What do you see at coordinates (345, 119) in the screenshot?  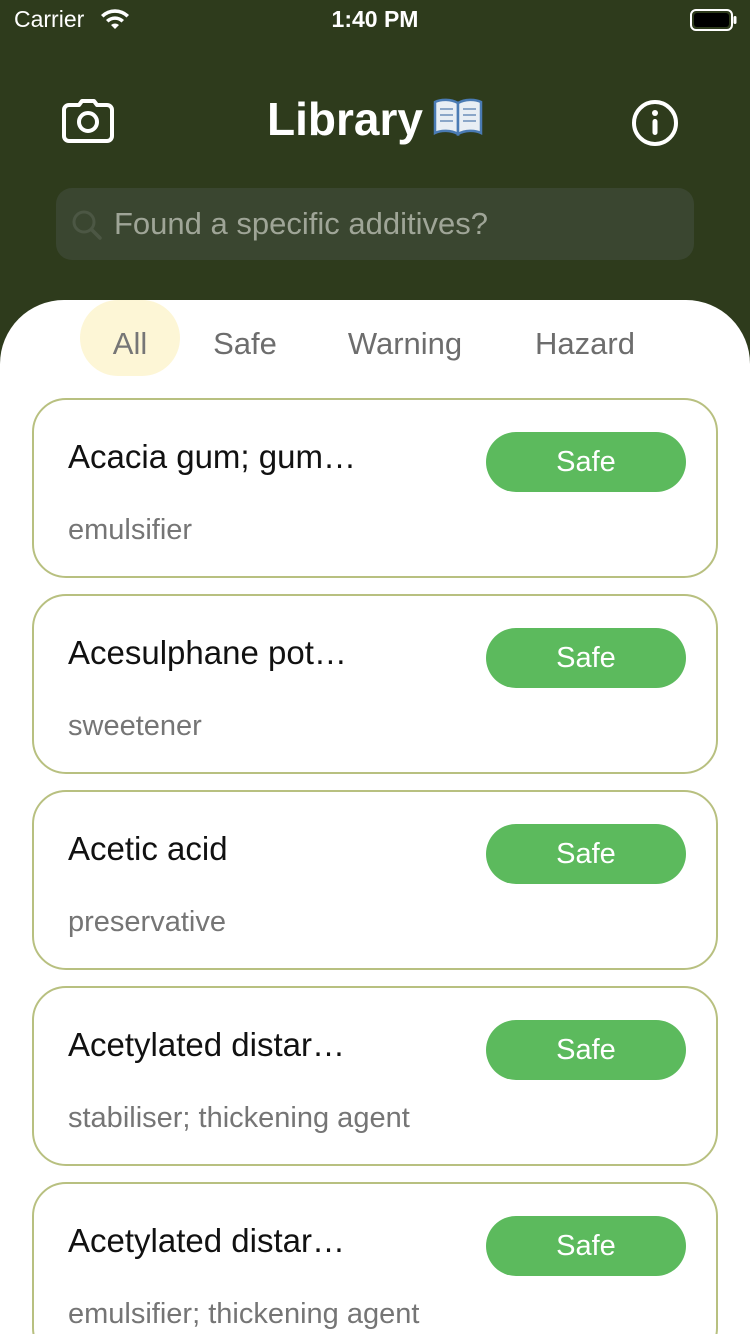 I see `page-title-text: Library` at bounding box center [345, 119].